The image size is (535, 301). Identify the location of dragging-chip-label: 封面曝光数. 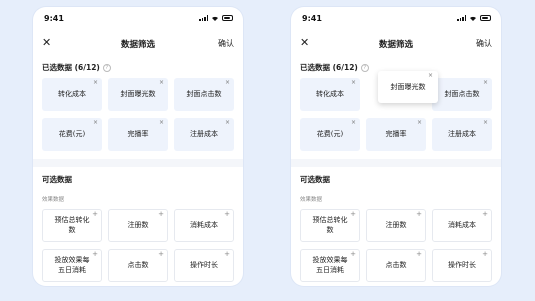
(408, 87).